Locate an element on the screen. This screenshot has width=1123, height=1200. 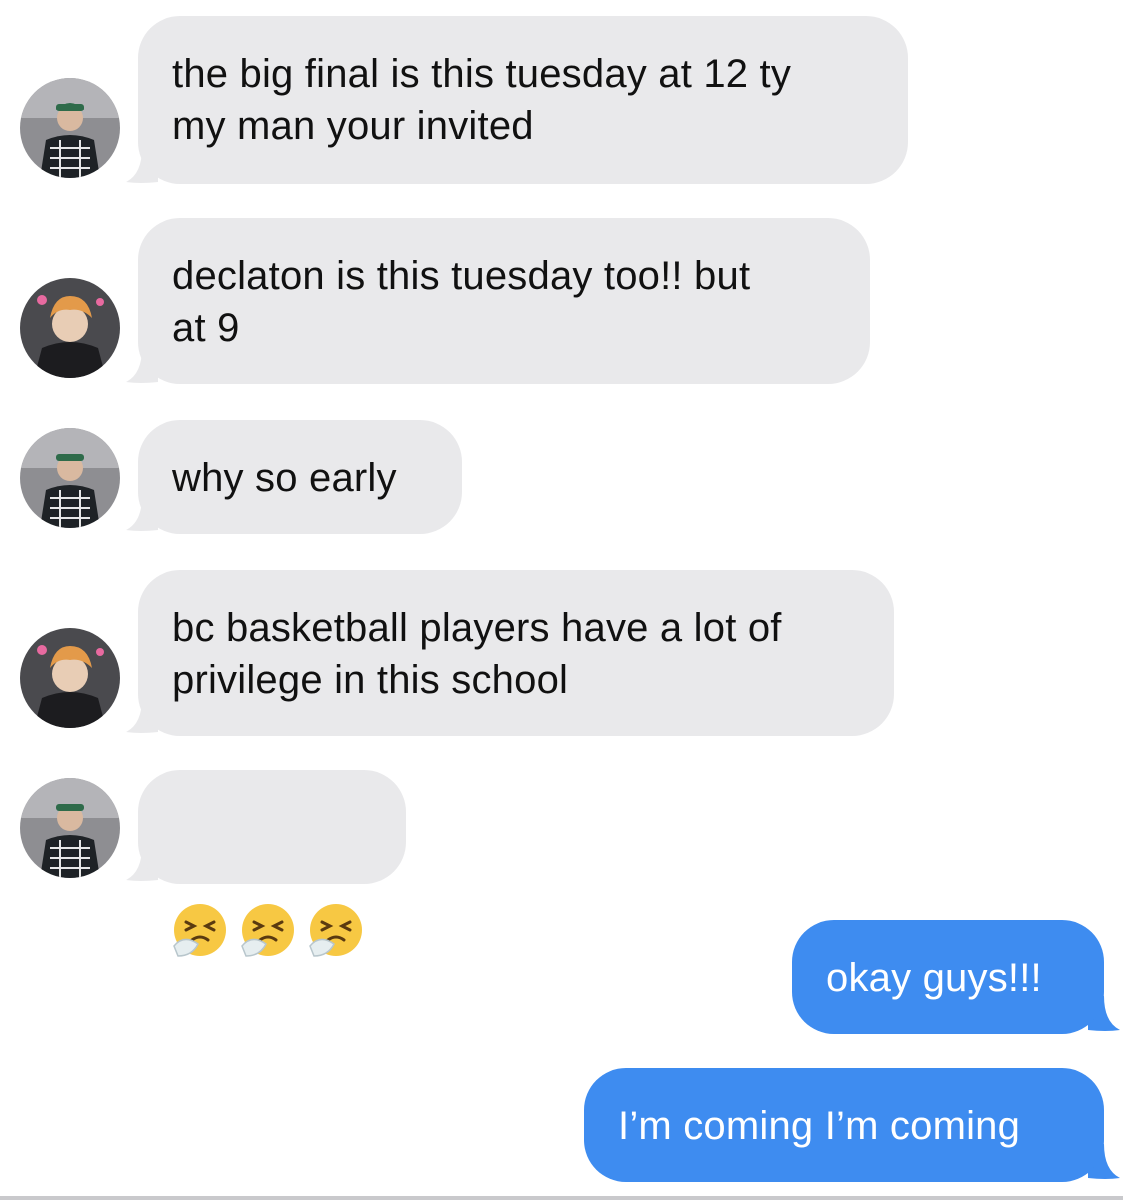
bottom-divider is located at coordinates (561, 1198).